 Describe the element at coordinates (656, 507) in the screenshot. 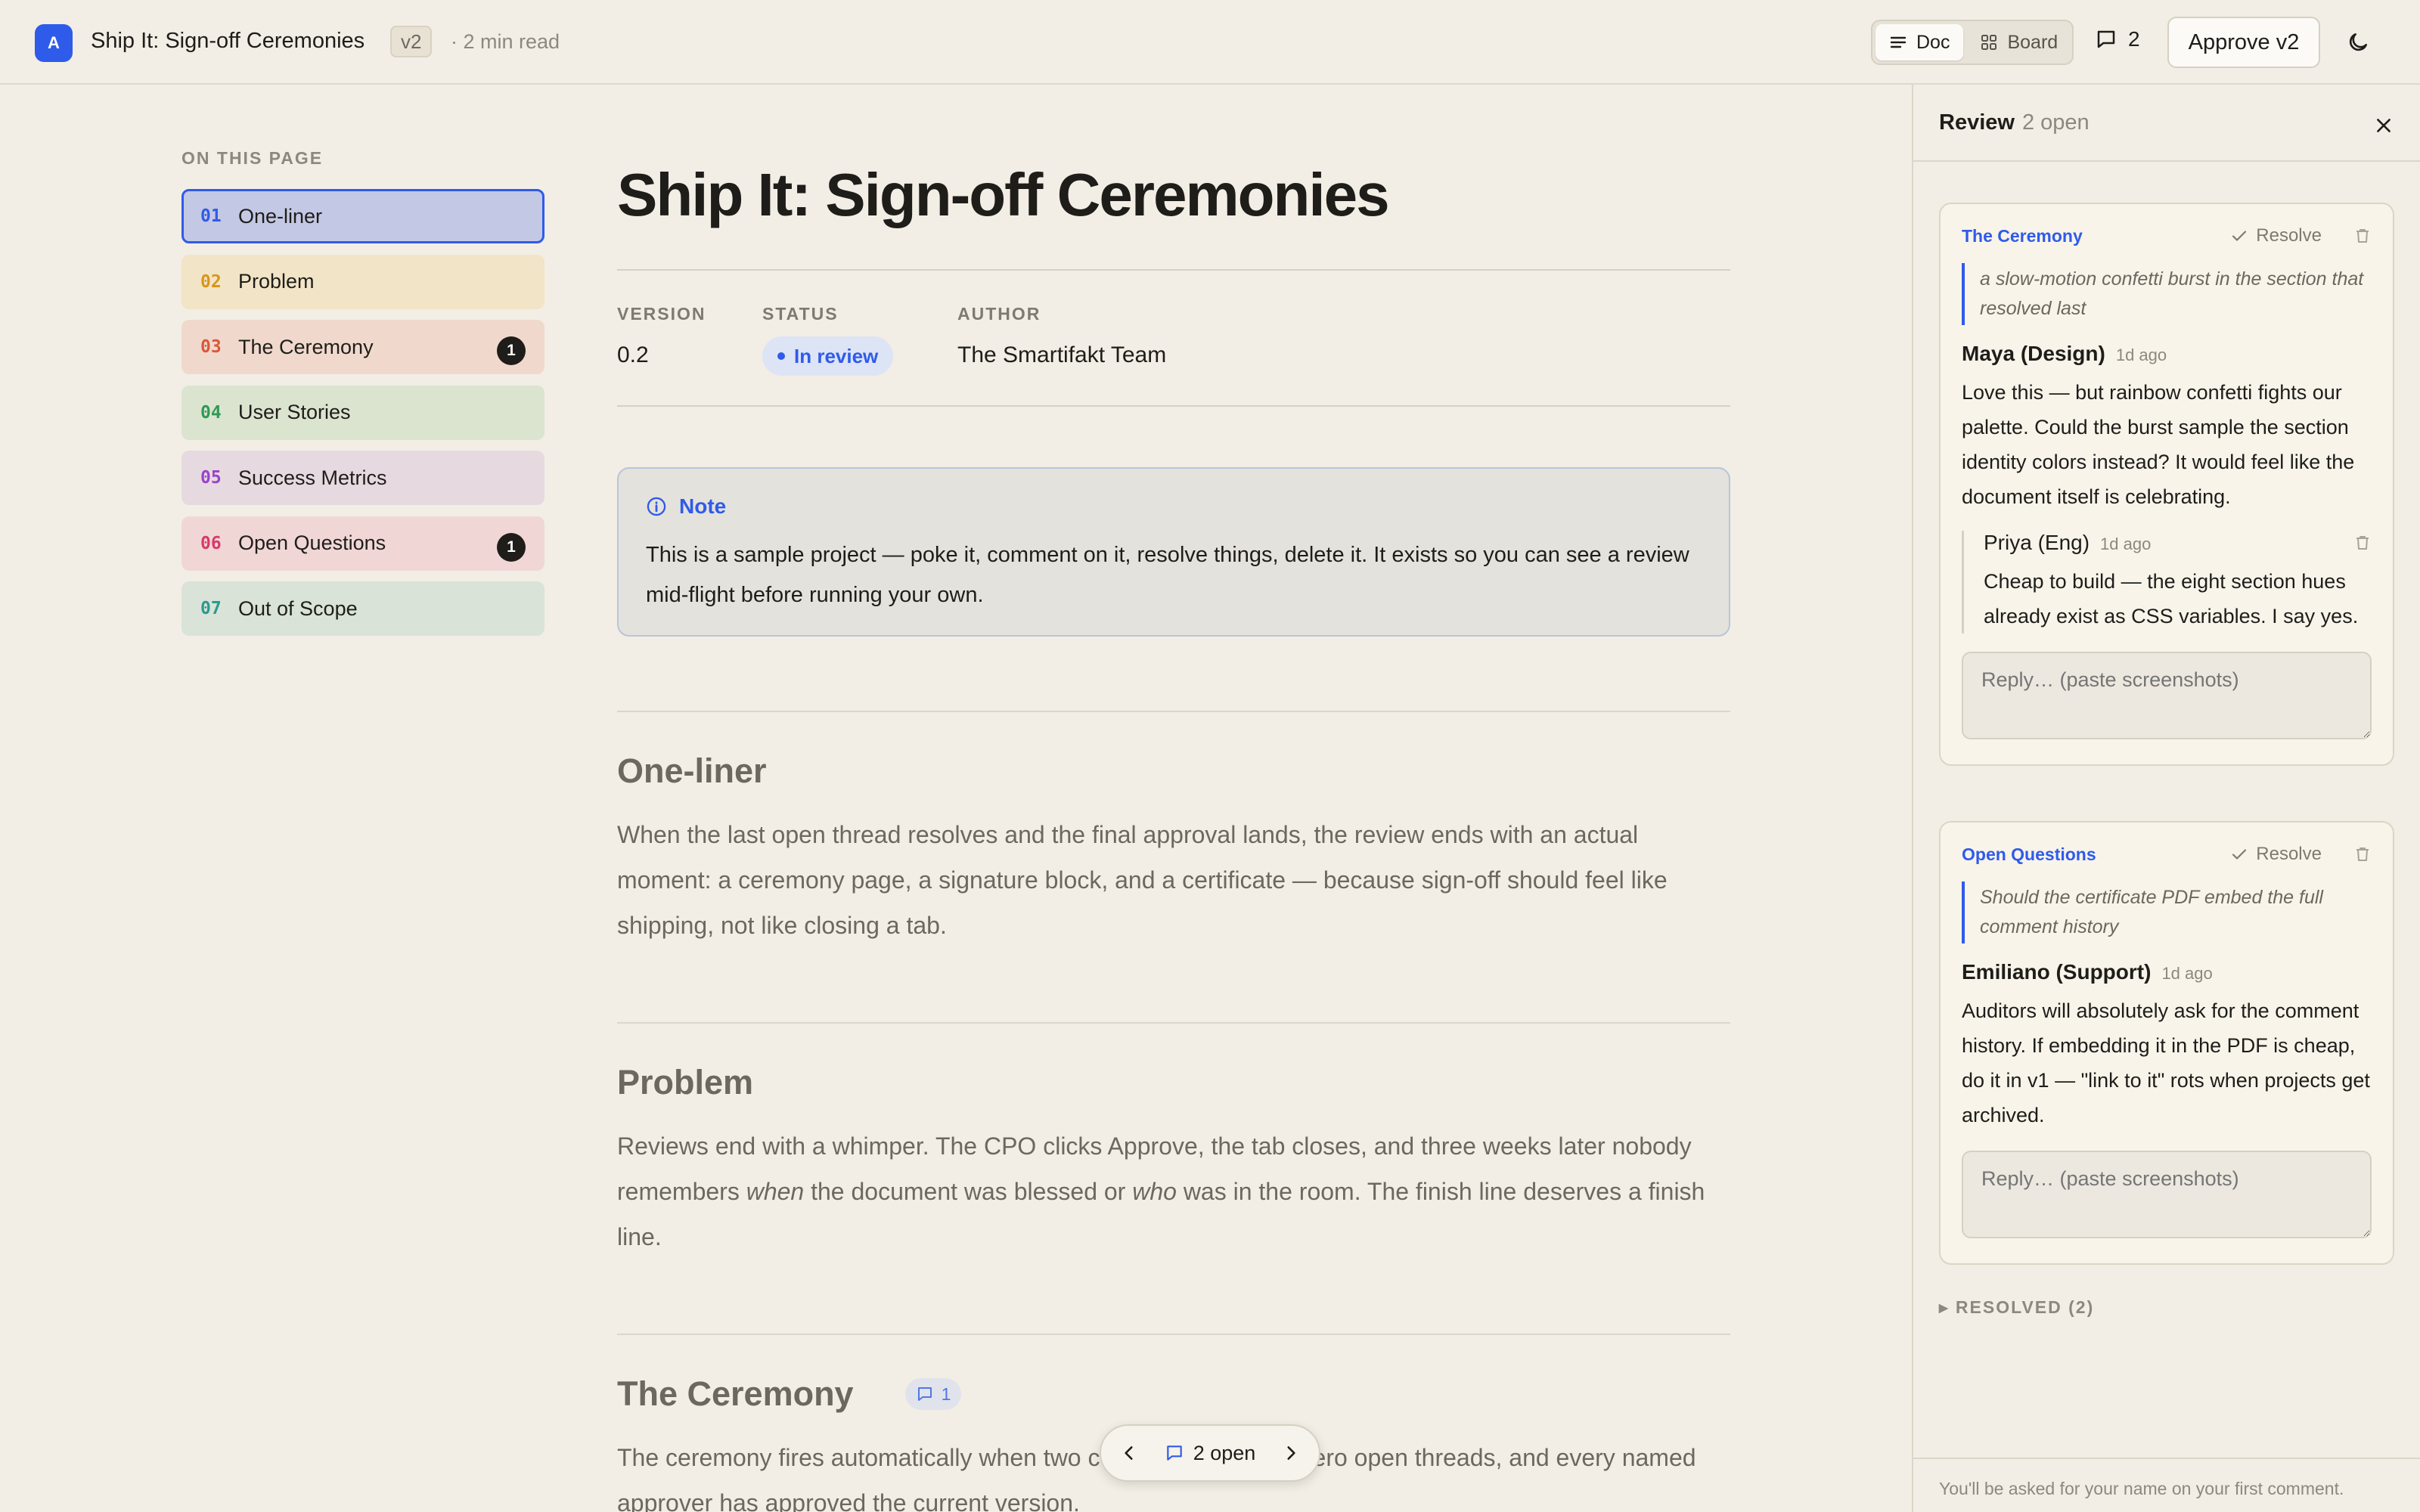

I see `info-icon` at that location.